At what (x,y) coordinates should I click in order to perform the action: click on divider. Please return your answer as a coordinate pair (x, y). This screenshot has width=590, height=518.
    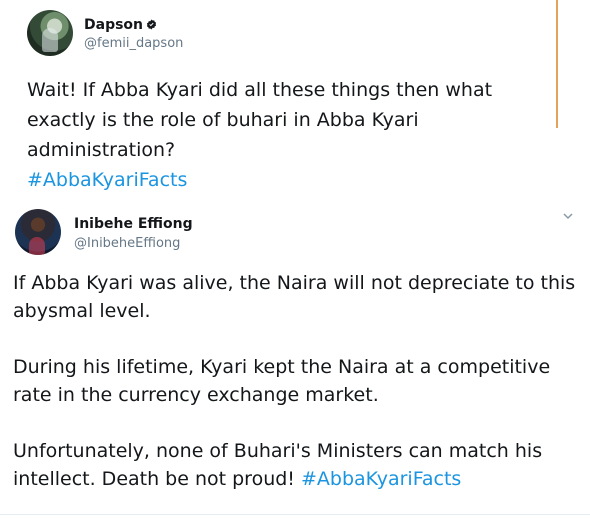
    Looking at the image, I should click on (295, 514).